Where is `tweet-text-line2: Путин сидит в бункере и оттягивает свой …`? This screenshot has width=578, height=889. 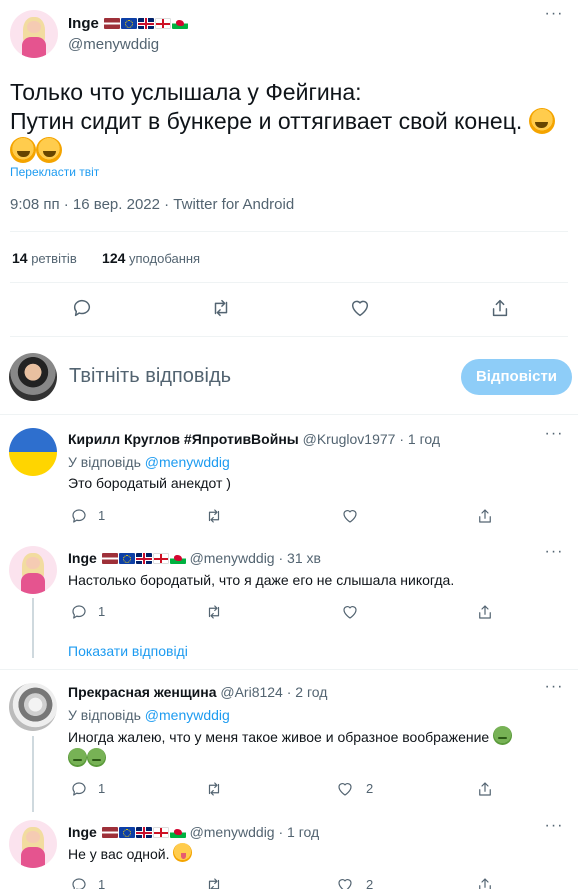 tweet-text-line2: Путин сидит в бункере и оттягивает свой … is located at coordinates (266, 121).